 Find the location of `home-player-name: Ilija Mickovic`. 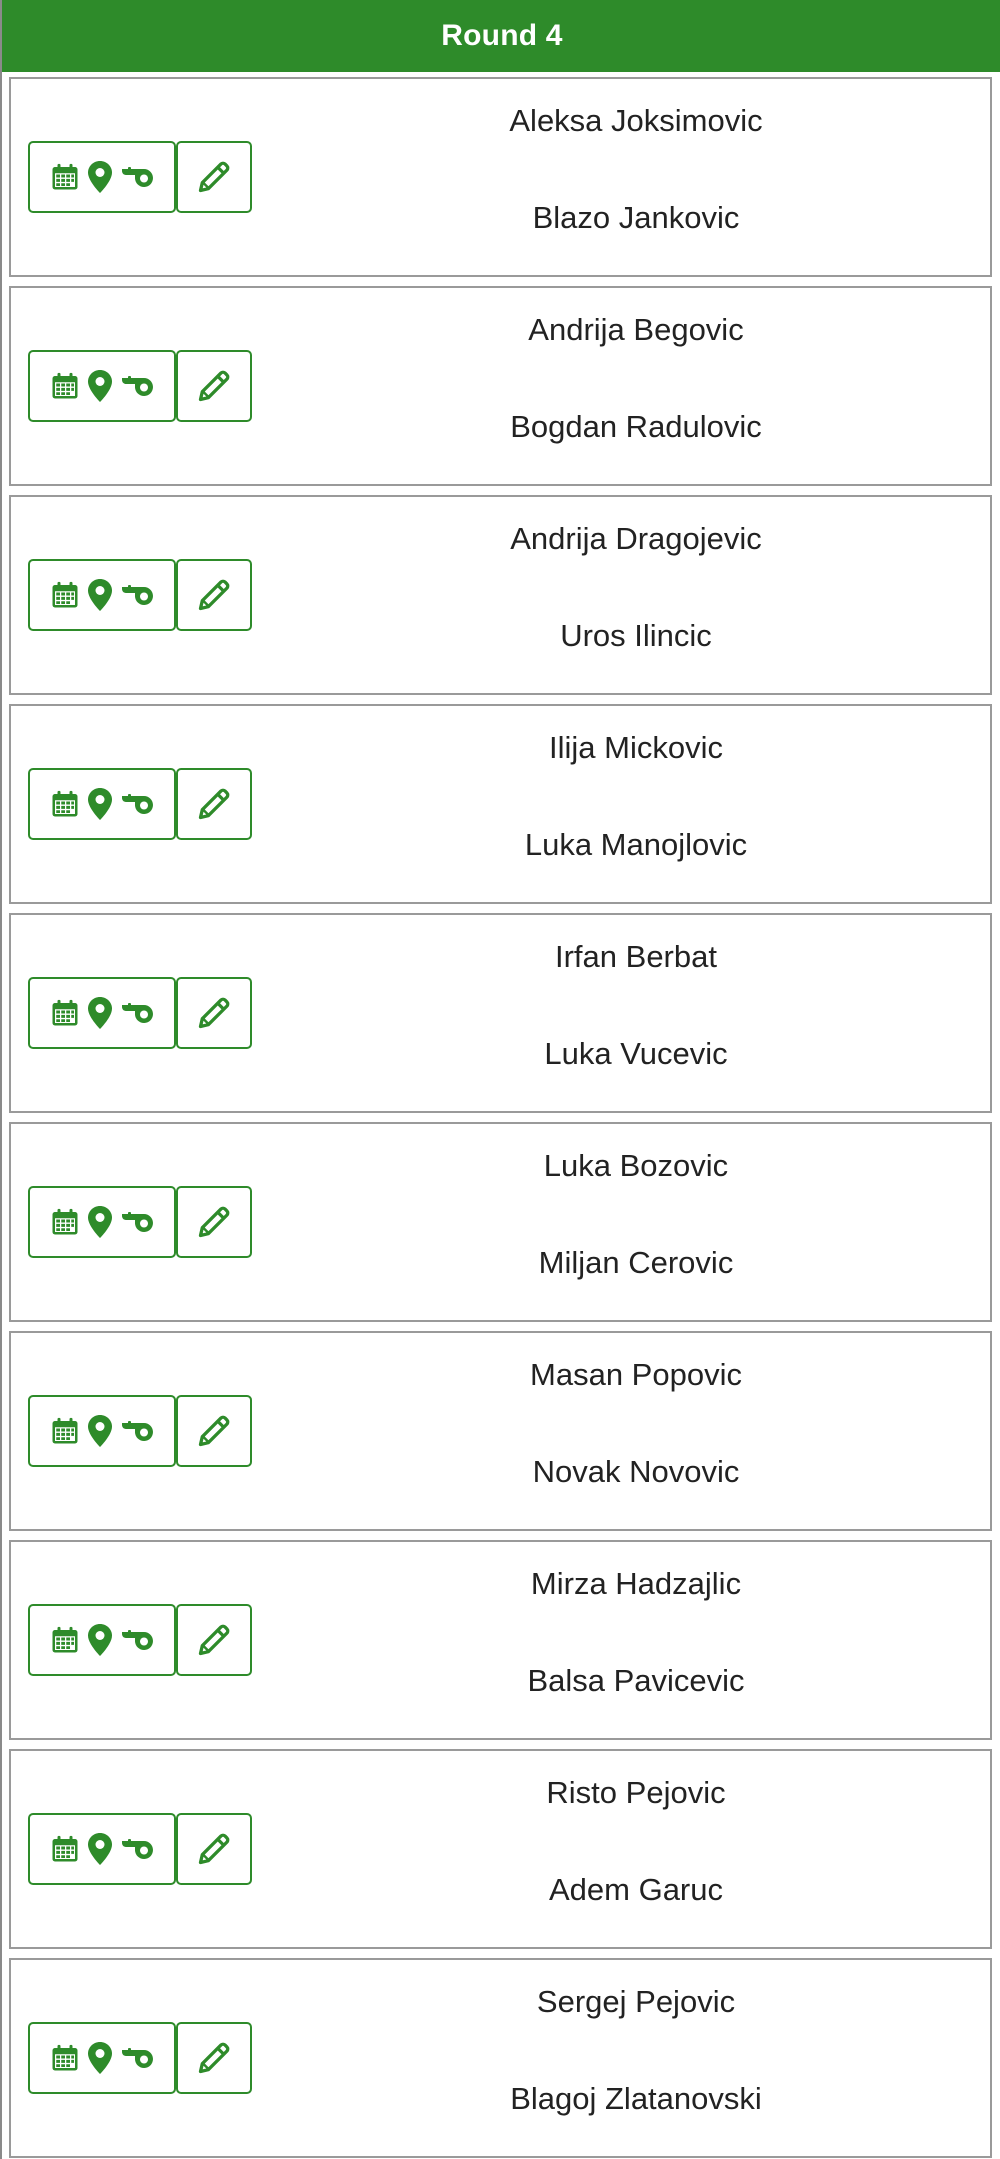

home-player-name: Ilija Mickovic is located at coordinates (636, 747).